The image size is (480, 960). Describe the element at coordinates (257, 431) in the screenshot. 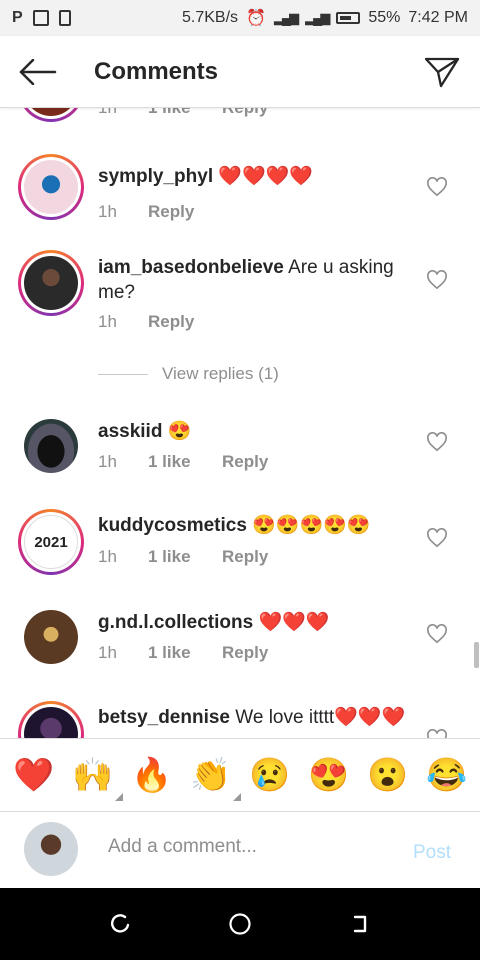

I see `comment-text: asskiid 😍` at that location.